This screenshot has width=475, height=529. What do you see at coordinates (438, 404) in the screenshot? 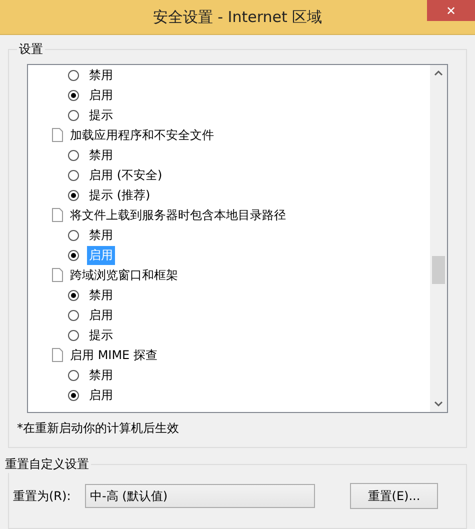
I see `scroll-down-icon` at bounding box center [438, 404].